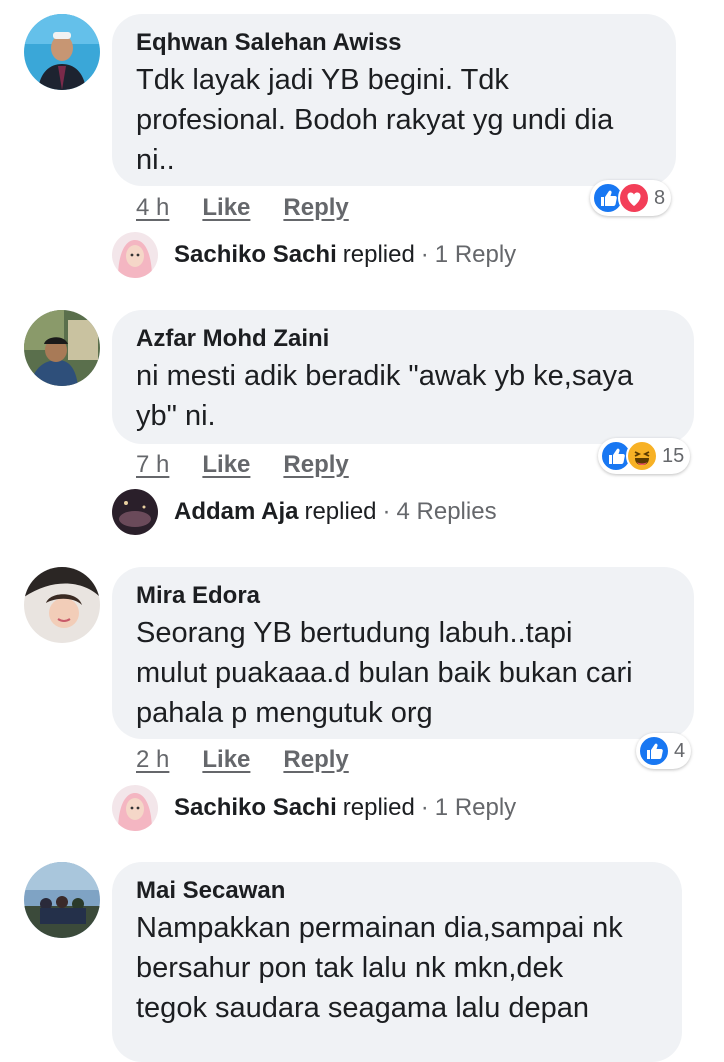 This screenshot has width=724, height=1062. I want to click on reaction-count: 8, so click(660, 197).